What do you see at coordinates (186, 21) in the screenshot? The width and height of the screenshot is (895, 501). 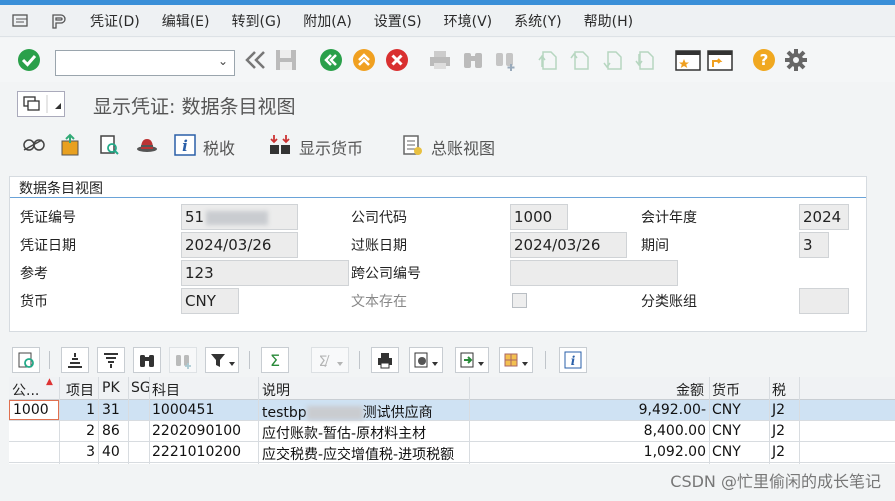 I see `menu-edit: 编辑(E)` at bounding box center [186, 21].